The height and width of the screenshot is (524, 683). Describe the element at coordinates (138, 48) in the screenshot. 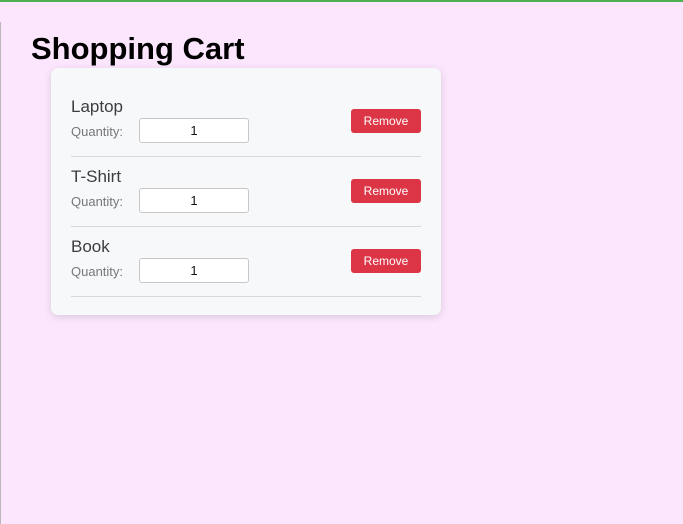

I see `page-title: Shopping Cart` at that location.